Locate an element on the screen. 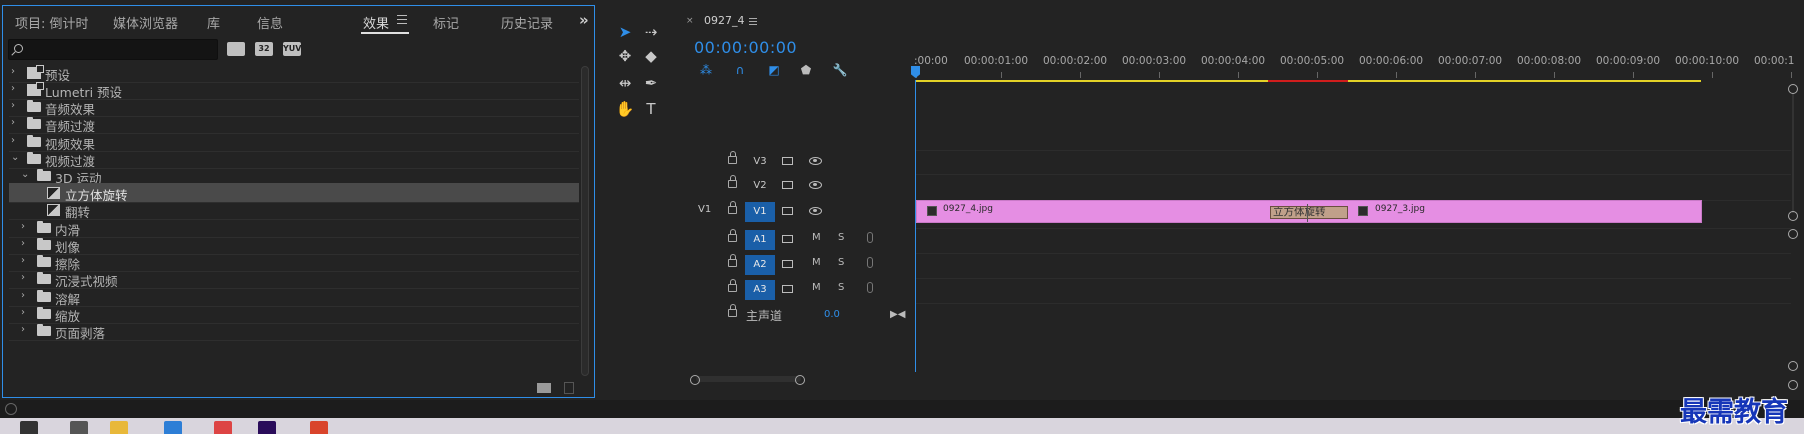  selection-tool: ➤ is located at coordinates (625, 32).